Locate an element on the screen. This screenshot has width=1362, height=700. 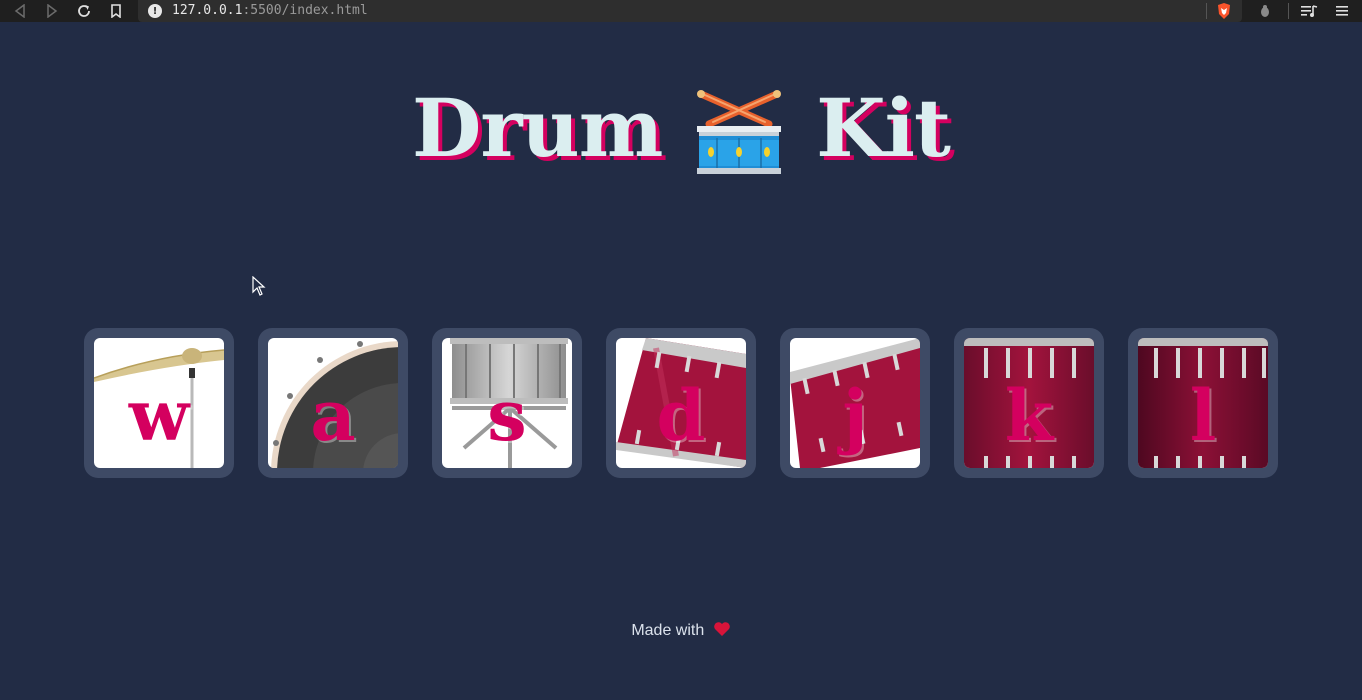
drum-key-a: a is located at coordinates (333, 403).